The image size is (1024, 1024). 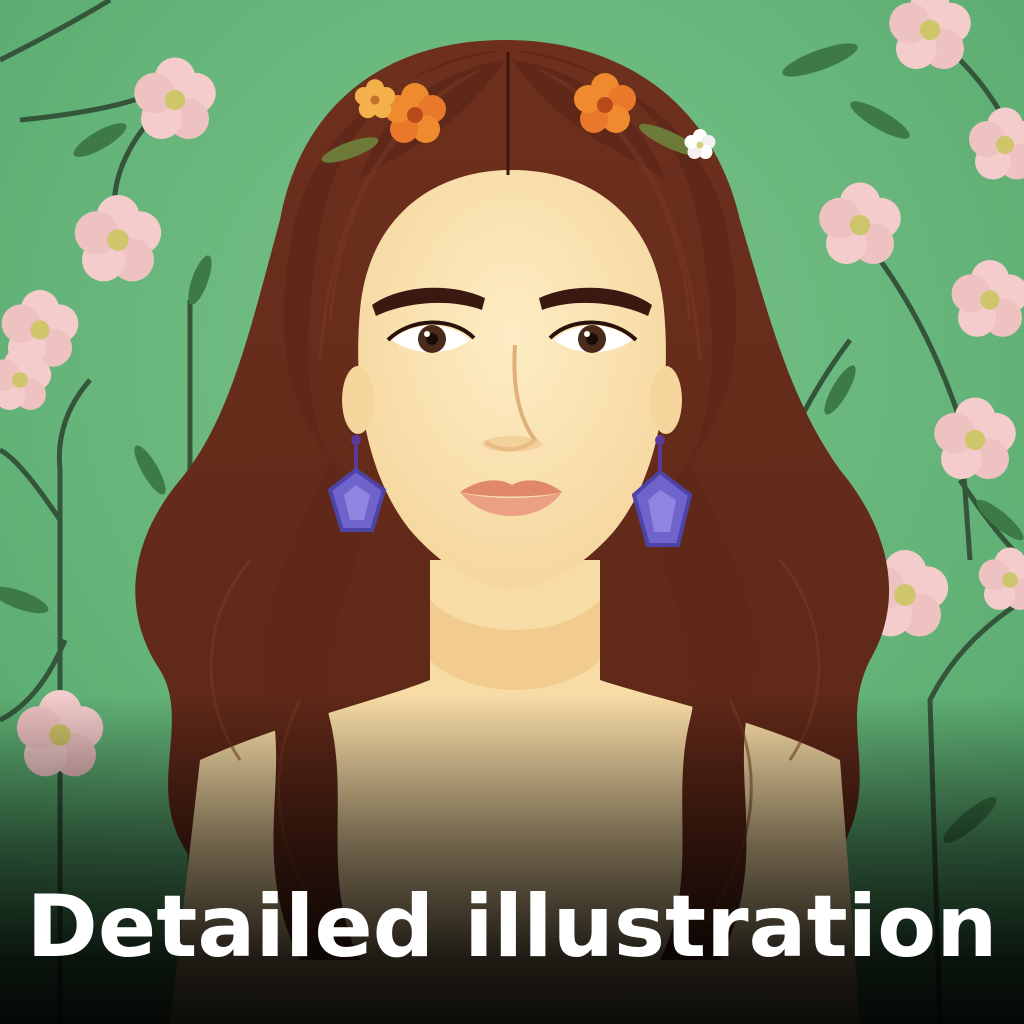 What do you see at coordinates (358, 400) in the screenshot?
I see `left-ear` at bounding box center [358, 400].